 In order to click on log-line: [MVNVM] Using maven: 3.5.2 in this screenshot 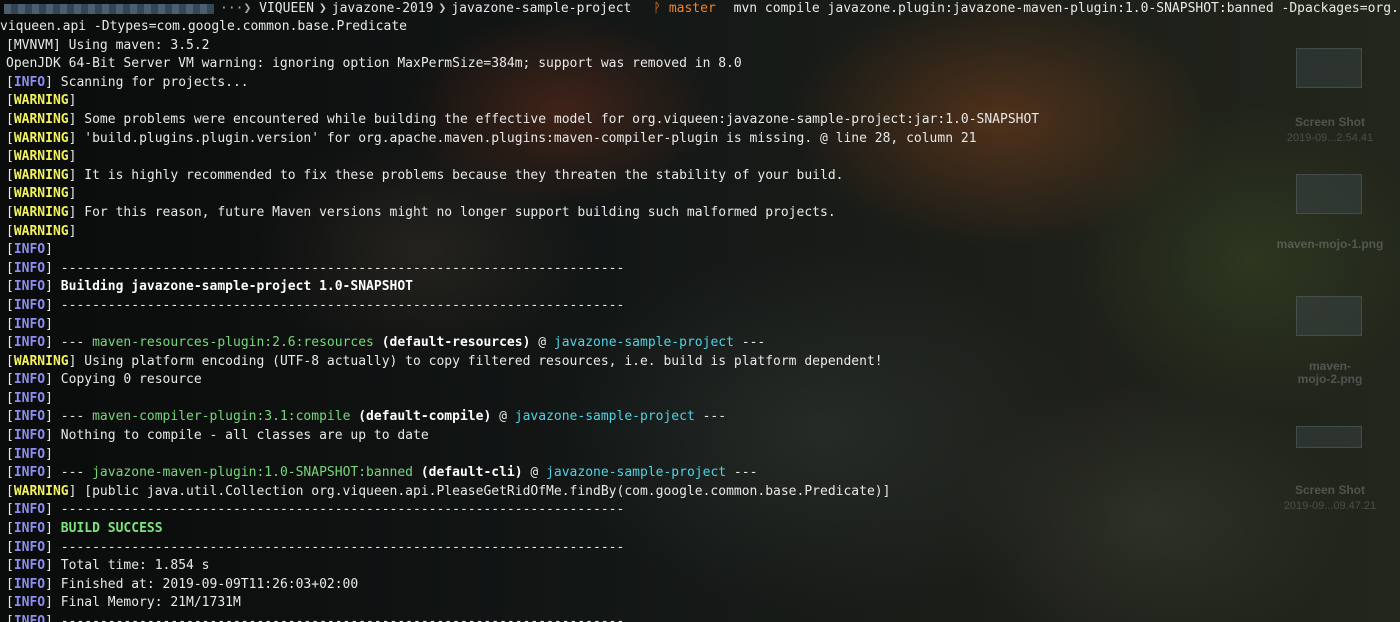, I will do `click(701, 46)`.